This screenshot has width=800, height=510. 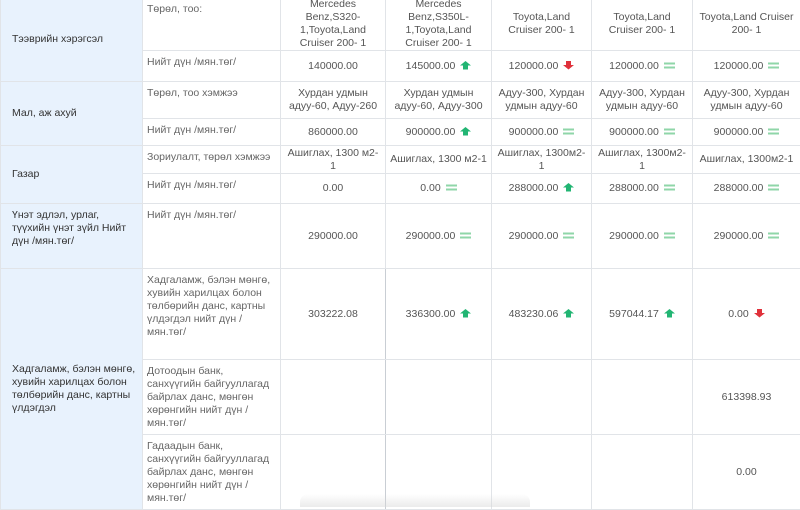 What do you see at coordinates (212, 189) in the screenshot?
I see `land-total-label: Нийт дүн /мян.төг/` at bounding box center [212, 189].